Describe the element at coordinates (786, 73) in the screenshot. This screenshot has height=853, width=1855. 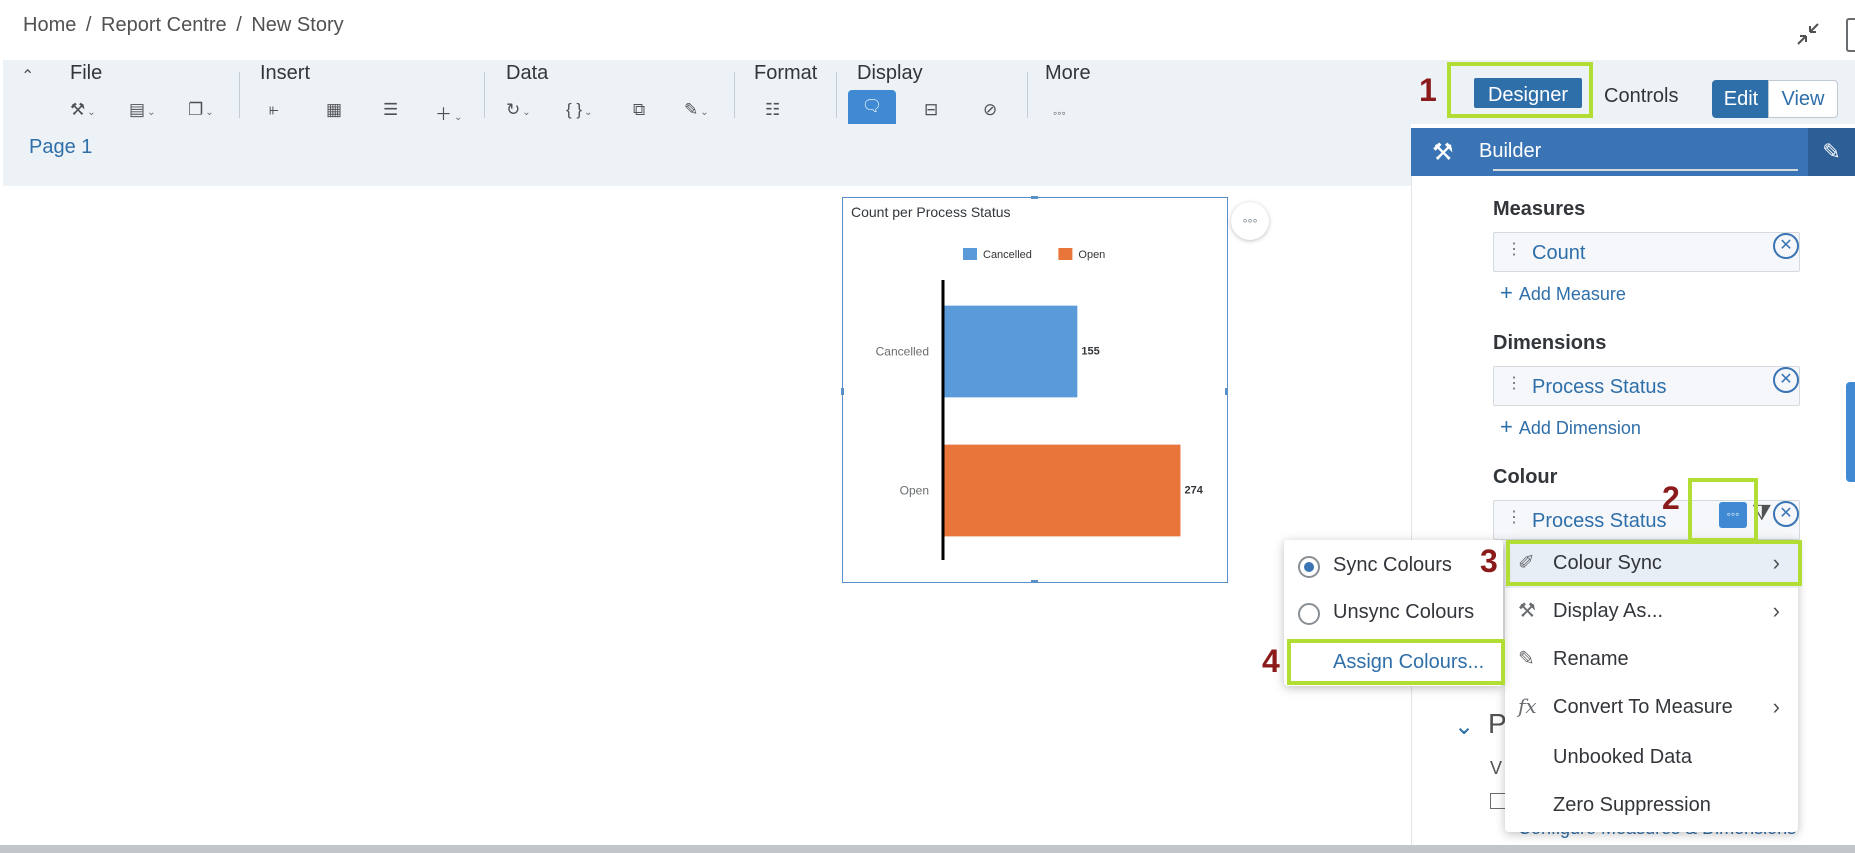
I see `toolbar-group-format: Format` at that location.